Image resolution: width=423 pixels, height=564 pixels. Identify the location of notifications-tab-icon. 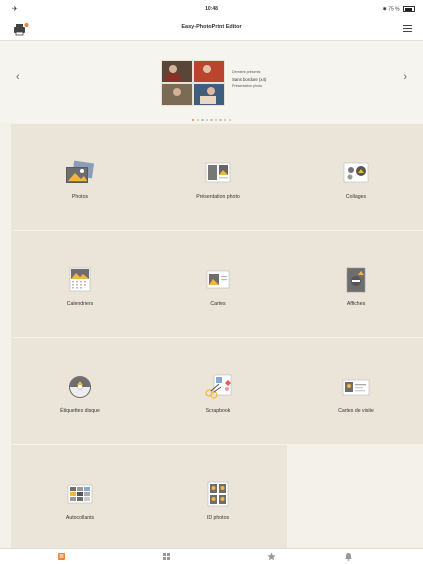
(348, 556).